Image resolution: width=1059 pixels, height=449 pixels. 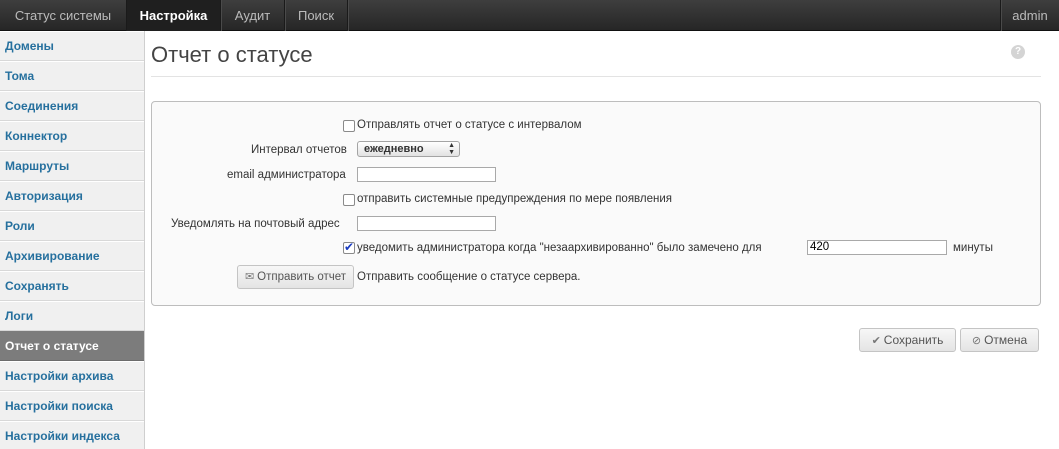 What do you see at coordinates (1006, 340) in the screenshot?
I see `cancel-button-label: Отмена` at bounding box center [1006, 340].